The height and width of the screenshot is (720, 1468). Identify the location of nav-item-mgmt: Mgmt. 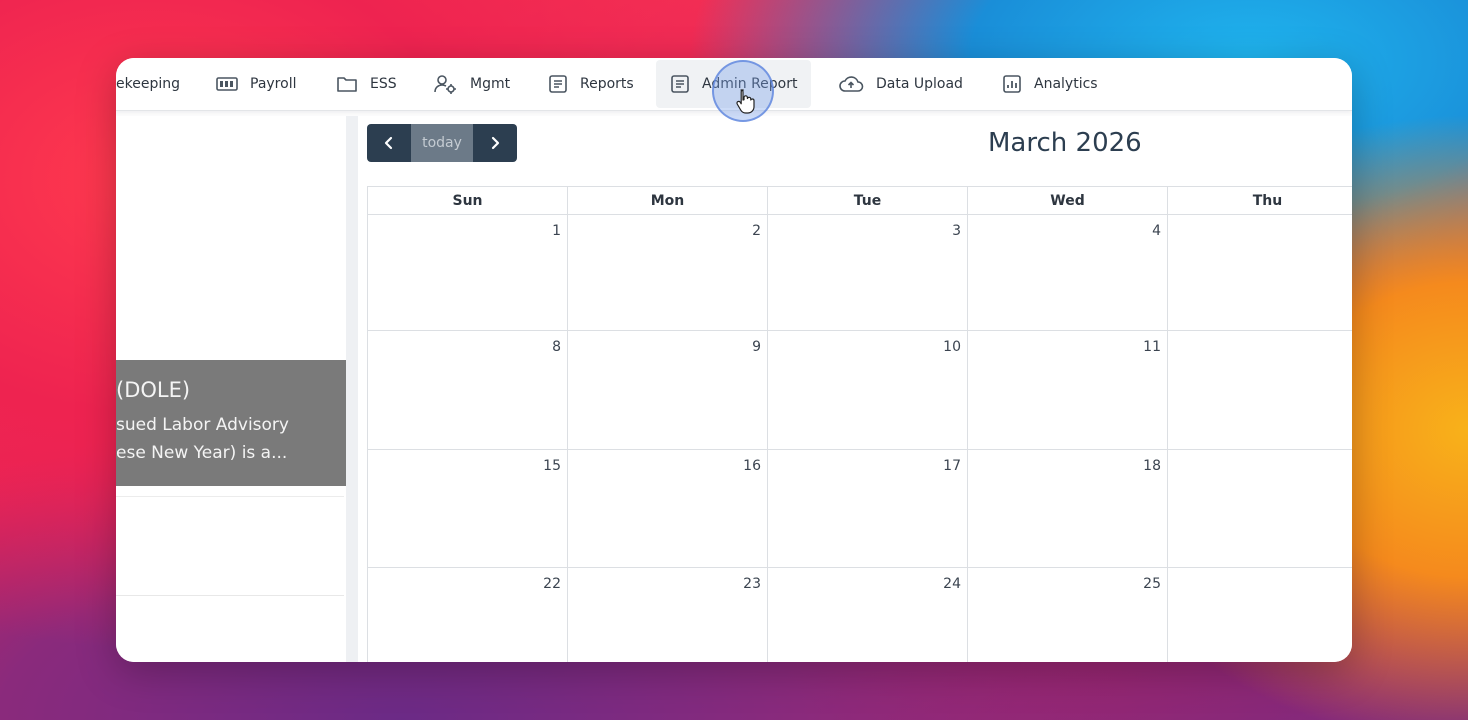
(472, 84).